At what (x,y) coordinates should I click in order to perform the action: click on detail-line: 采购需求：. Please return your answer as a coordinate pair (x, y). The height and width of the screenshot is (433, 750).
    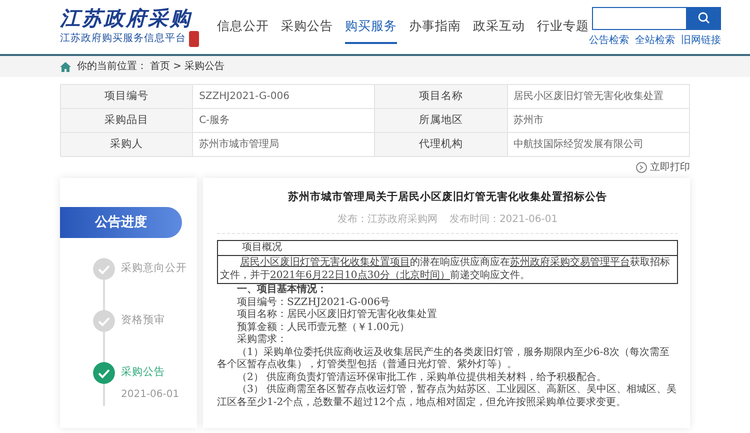
    Looking at the image, I should click on (262, 340).